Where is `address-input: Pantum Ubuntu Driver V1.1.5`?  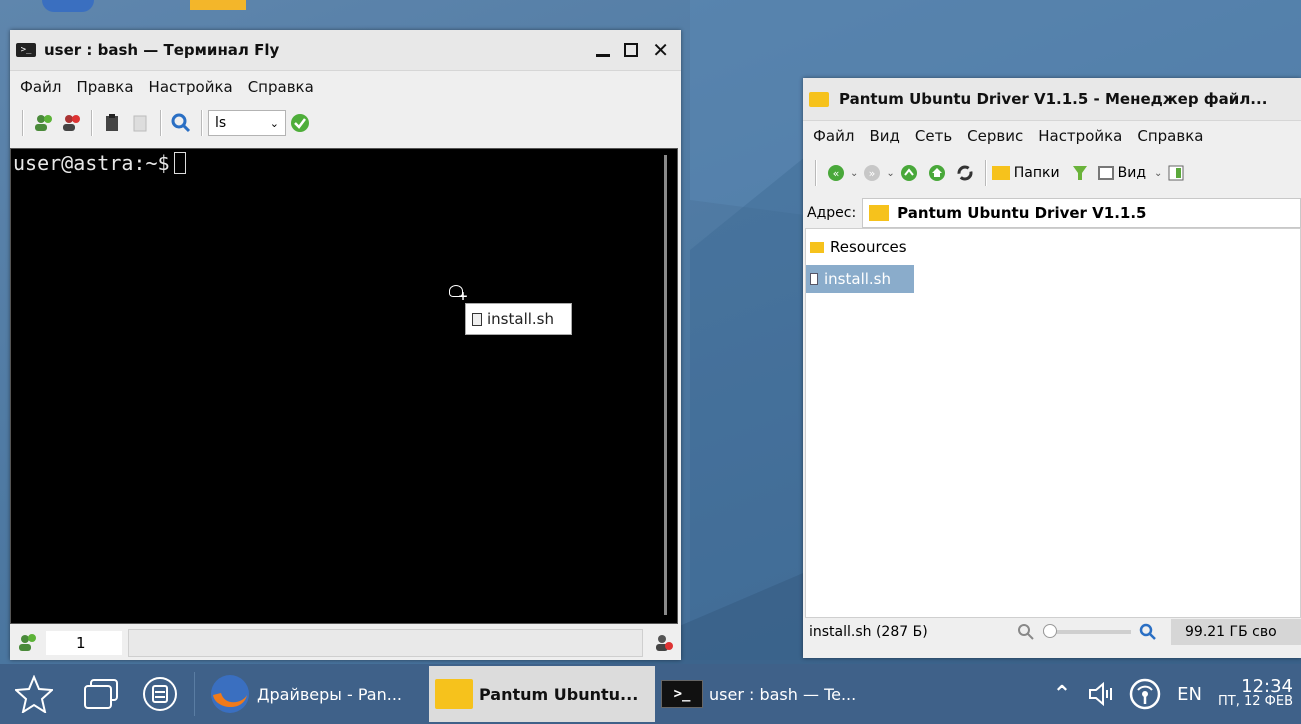
address-input: Pantum Ubuntu Driver V1.1.5 is located at coordinates (1081, 213).